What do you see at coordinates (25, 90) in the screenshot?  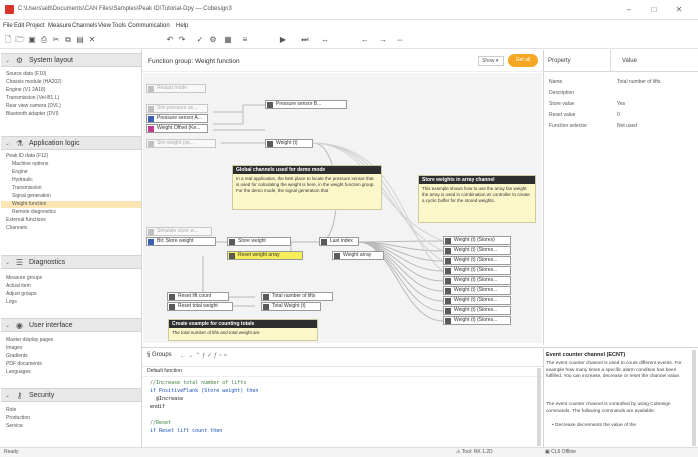 I see `tree-item: Engine (V1 2A18)` at bounding box center [25, 90].